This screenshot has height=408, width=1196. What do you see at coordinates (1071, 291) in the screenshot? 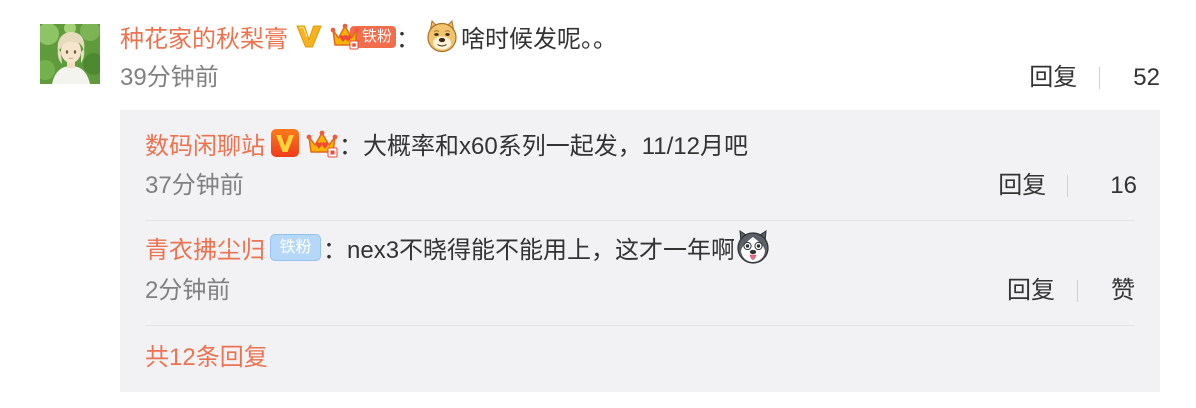
I see `reply-actions: 回复 赞` at bounding box center [1071, 291].